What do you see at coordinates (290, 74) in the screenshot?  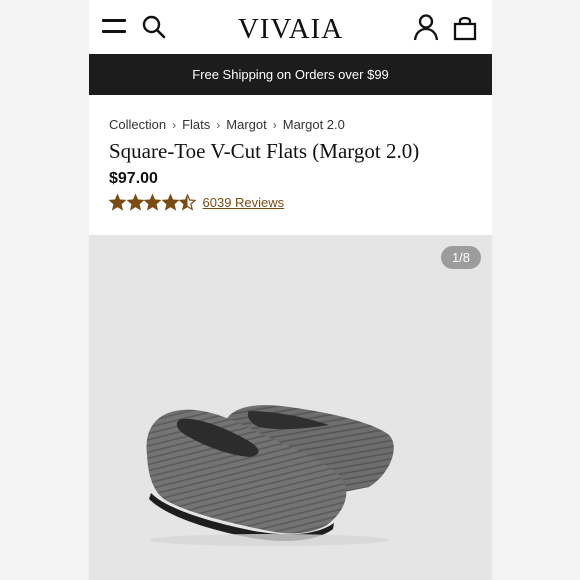 I see `promo-banner: Free Shipping on Orders over $99` at bounding box center [290, 74].